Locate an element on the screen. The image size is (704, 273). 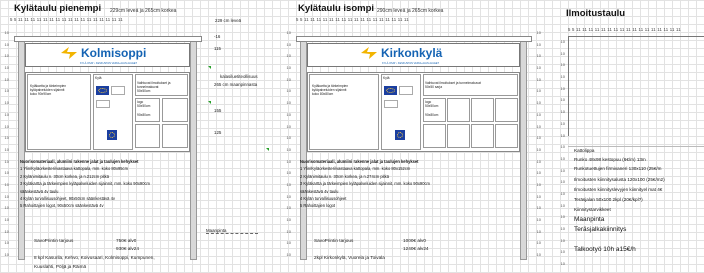
dim-label-155: 155 is located at coordinates (218, 110).